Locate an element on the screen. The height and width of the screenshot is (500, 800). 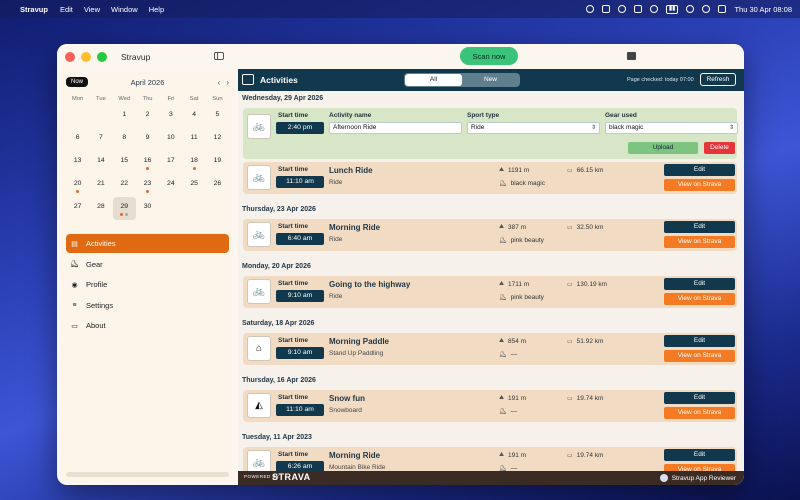
calendar-day: 8 is located at coordinates (124, 139).